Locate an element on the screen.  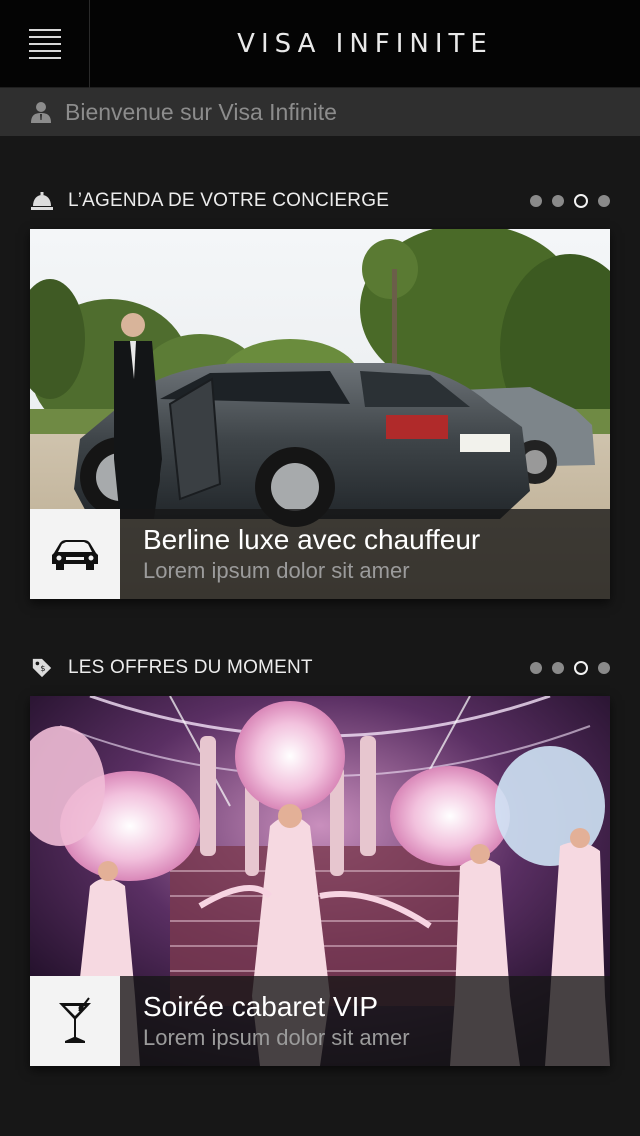
menu-button is located at coordinates (45, 44).